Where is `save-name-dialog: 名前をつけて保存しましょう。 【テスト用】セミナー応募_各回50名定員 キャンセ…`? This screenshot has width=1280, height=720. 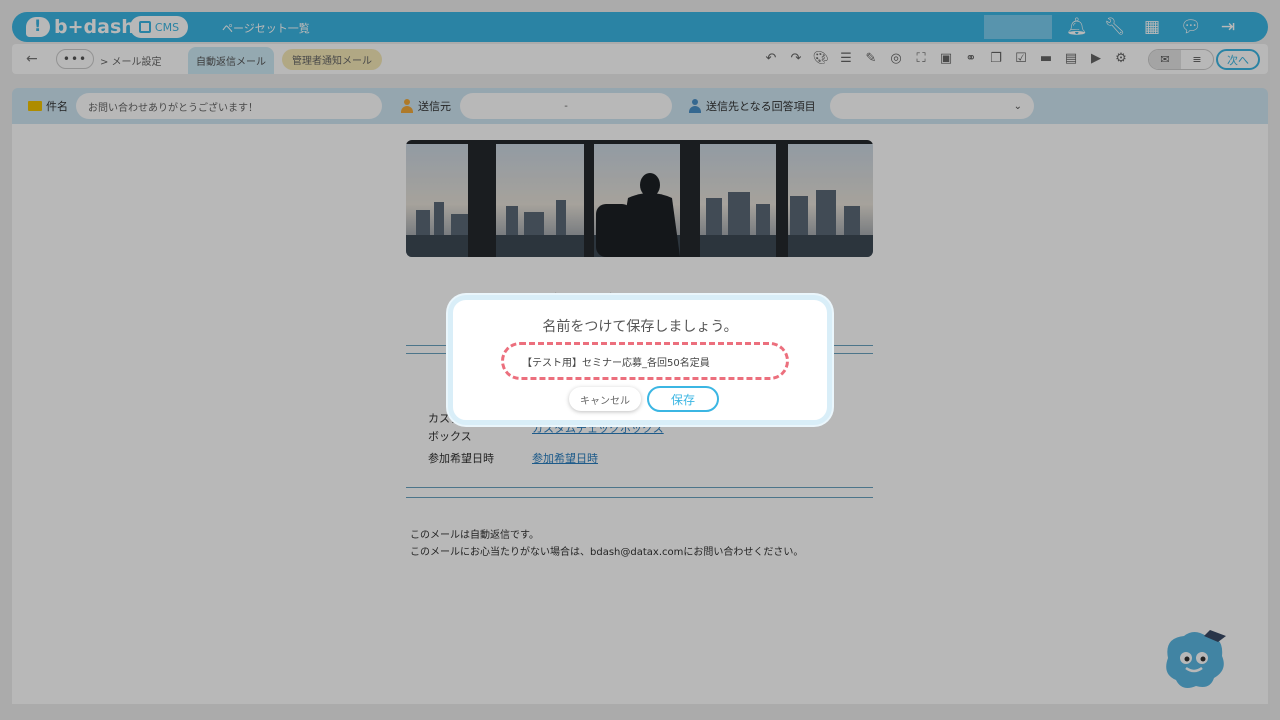 save-name-dialog: 名前をつけて保存しましょう。 【テスト用】セミナー応募_各回50名定員 キャンセ… is located at coordinates (640, 360).